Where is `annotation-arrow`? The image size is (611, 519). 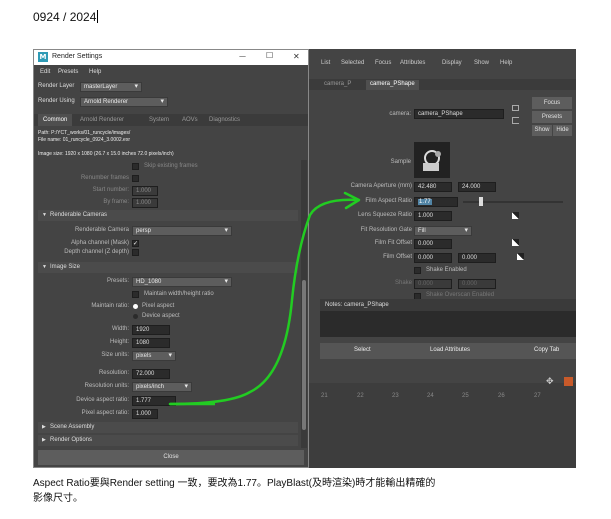 annotation-arrow is located at coordinates (264, 302).